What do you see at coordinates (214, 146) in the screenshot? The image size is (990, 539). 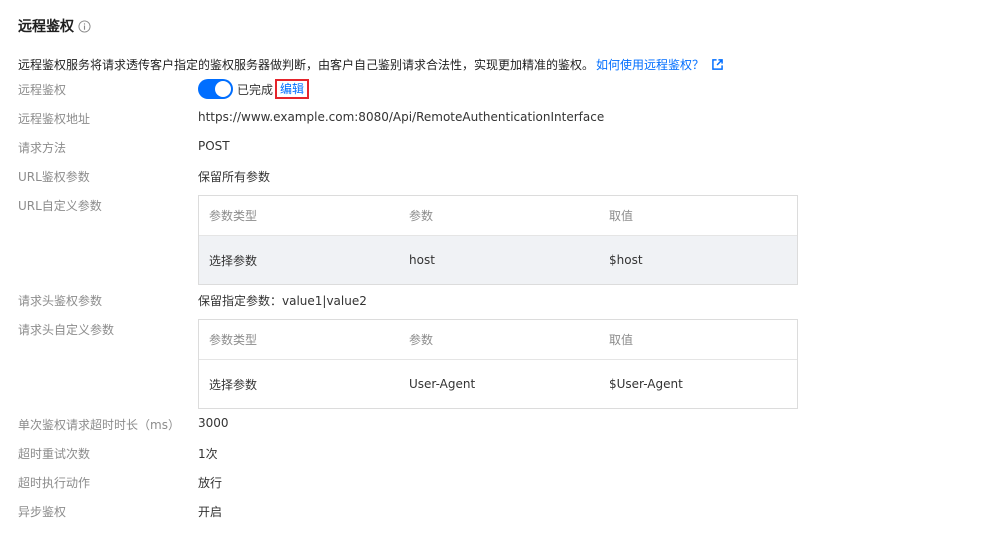 I see `method-value: POST` at bounding box center [214, 146].